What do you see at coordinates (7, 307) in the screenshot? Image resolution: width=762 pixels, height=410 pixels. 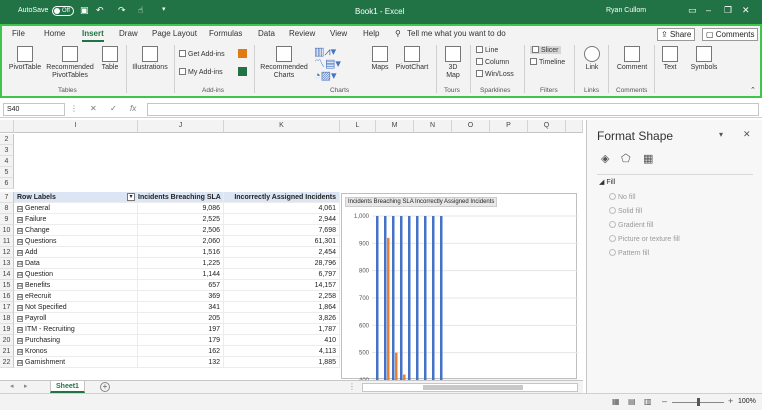 I see `row-number: 17` at bounding box center [7, 307].